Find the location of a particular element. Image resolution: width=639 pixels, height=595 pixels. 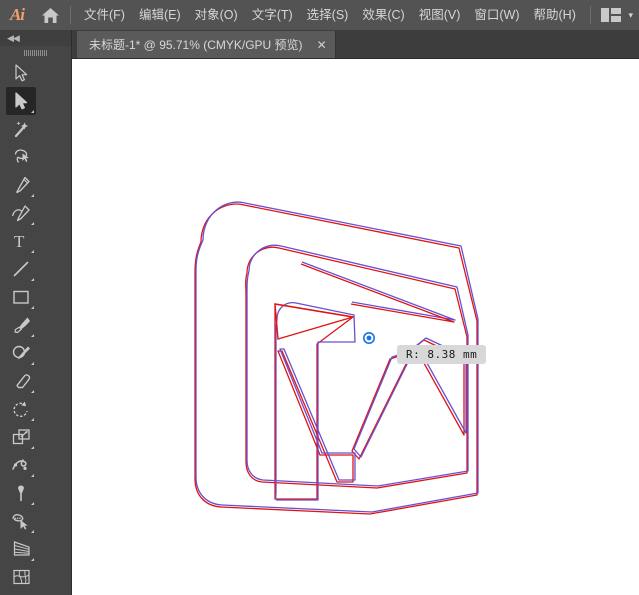

document-tab-label: 未标题-1* @ 95.71% (CMYK/GPU 预览) is located at coordinates (196, 45).